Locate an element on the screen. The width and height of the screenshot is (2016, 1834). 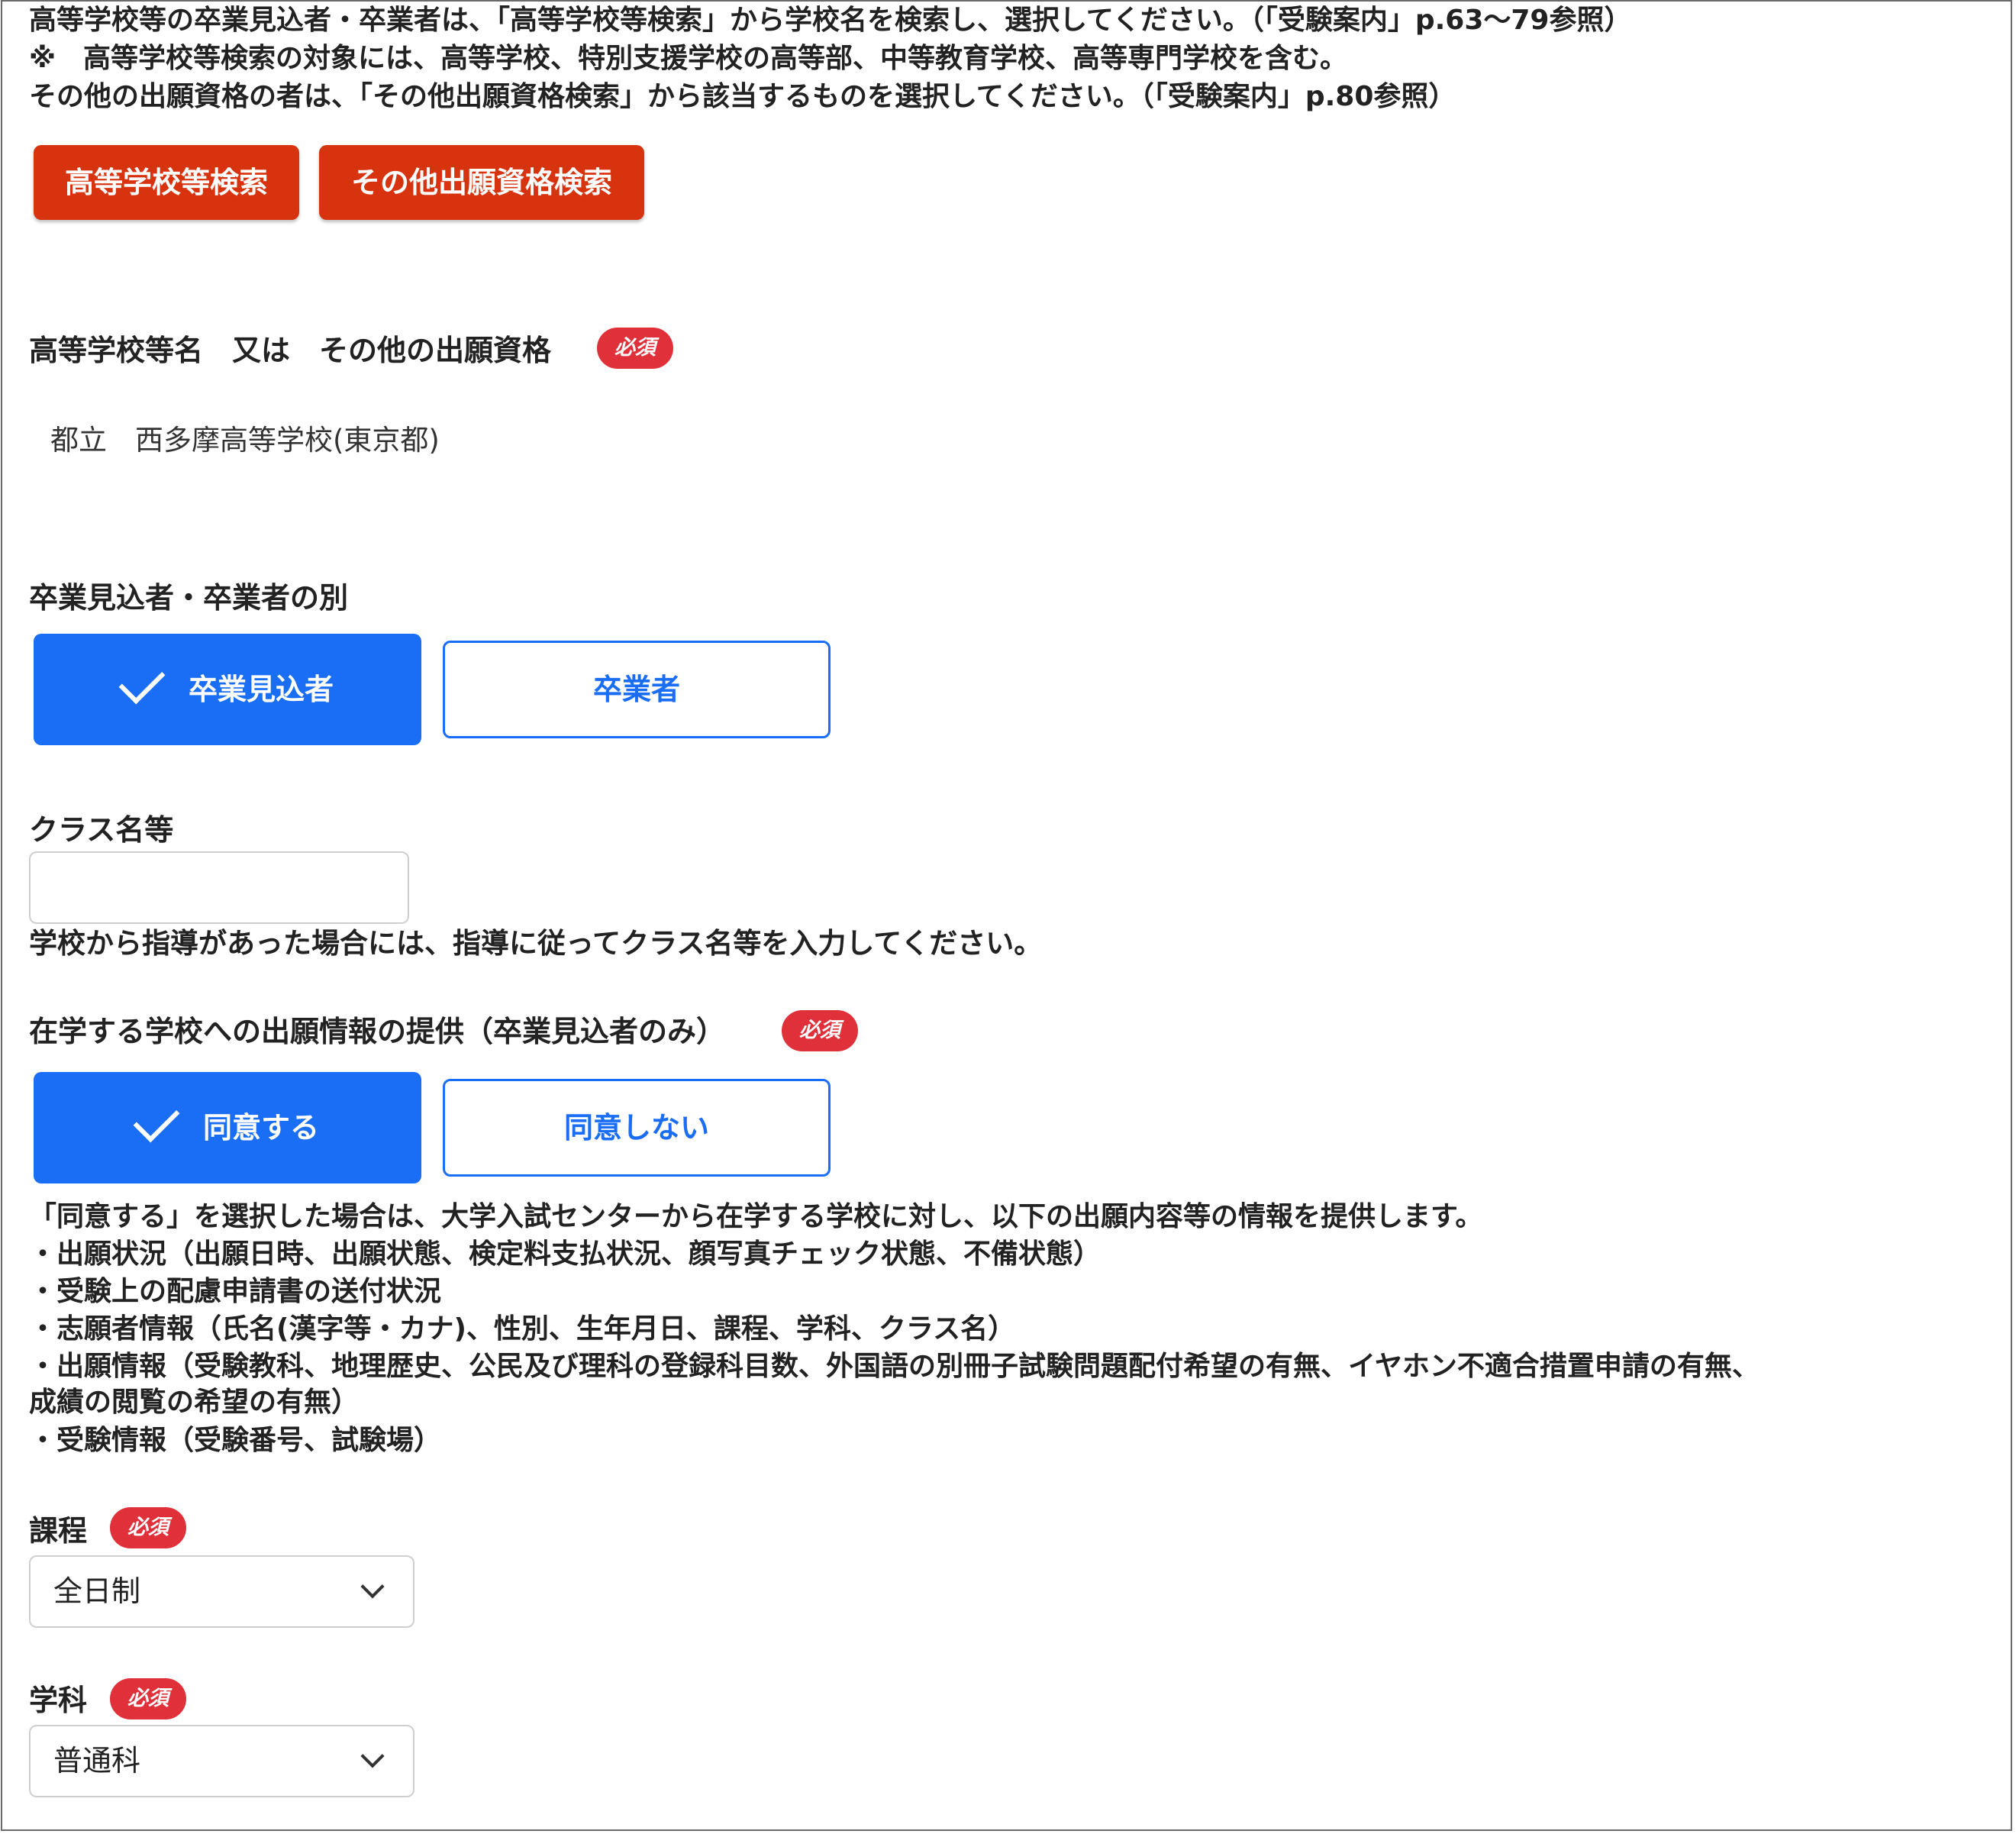
school-name-label: 高等学校等名 又は その他の出願資格 is located at coordinates (290, 350).